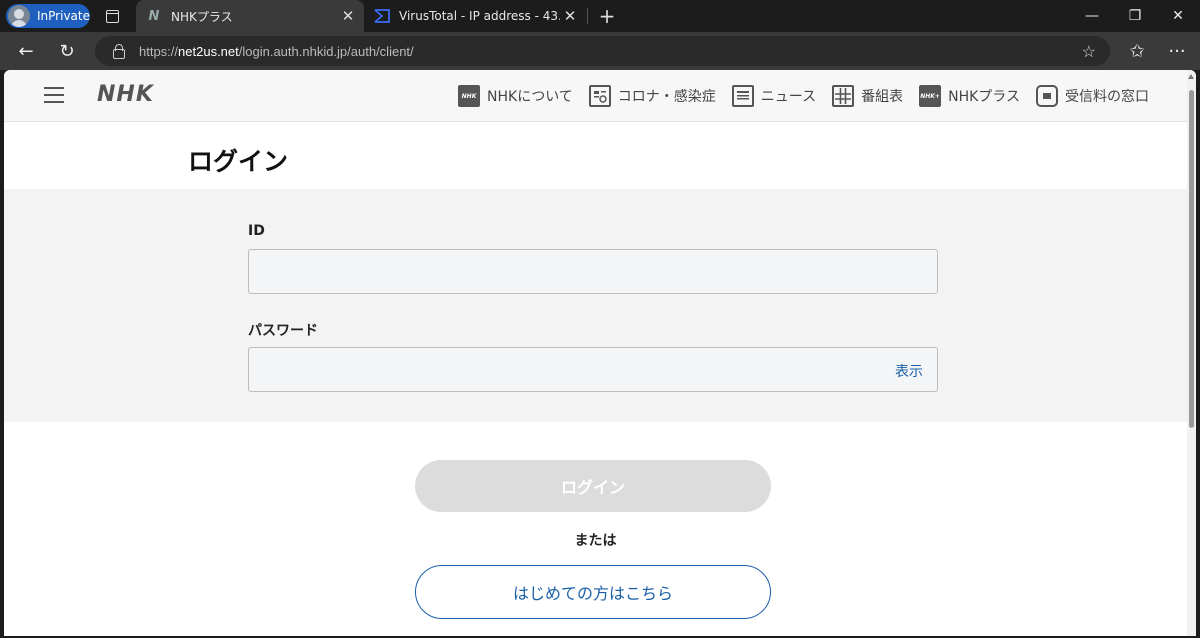 This screenshot has height=638, width=1200. What do you see at coordinates (118, 51) in the screenshot?
I see `lock-icon` at bounding box center [118, 51].